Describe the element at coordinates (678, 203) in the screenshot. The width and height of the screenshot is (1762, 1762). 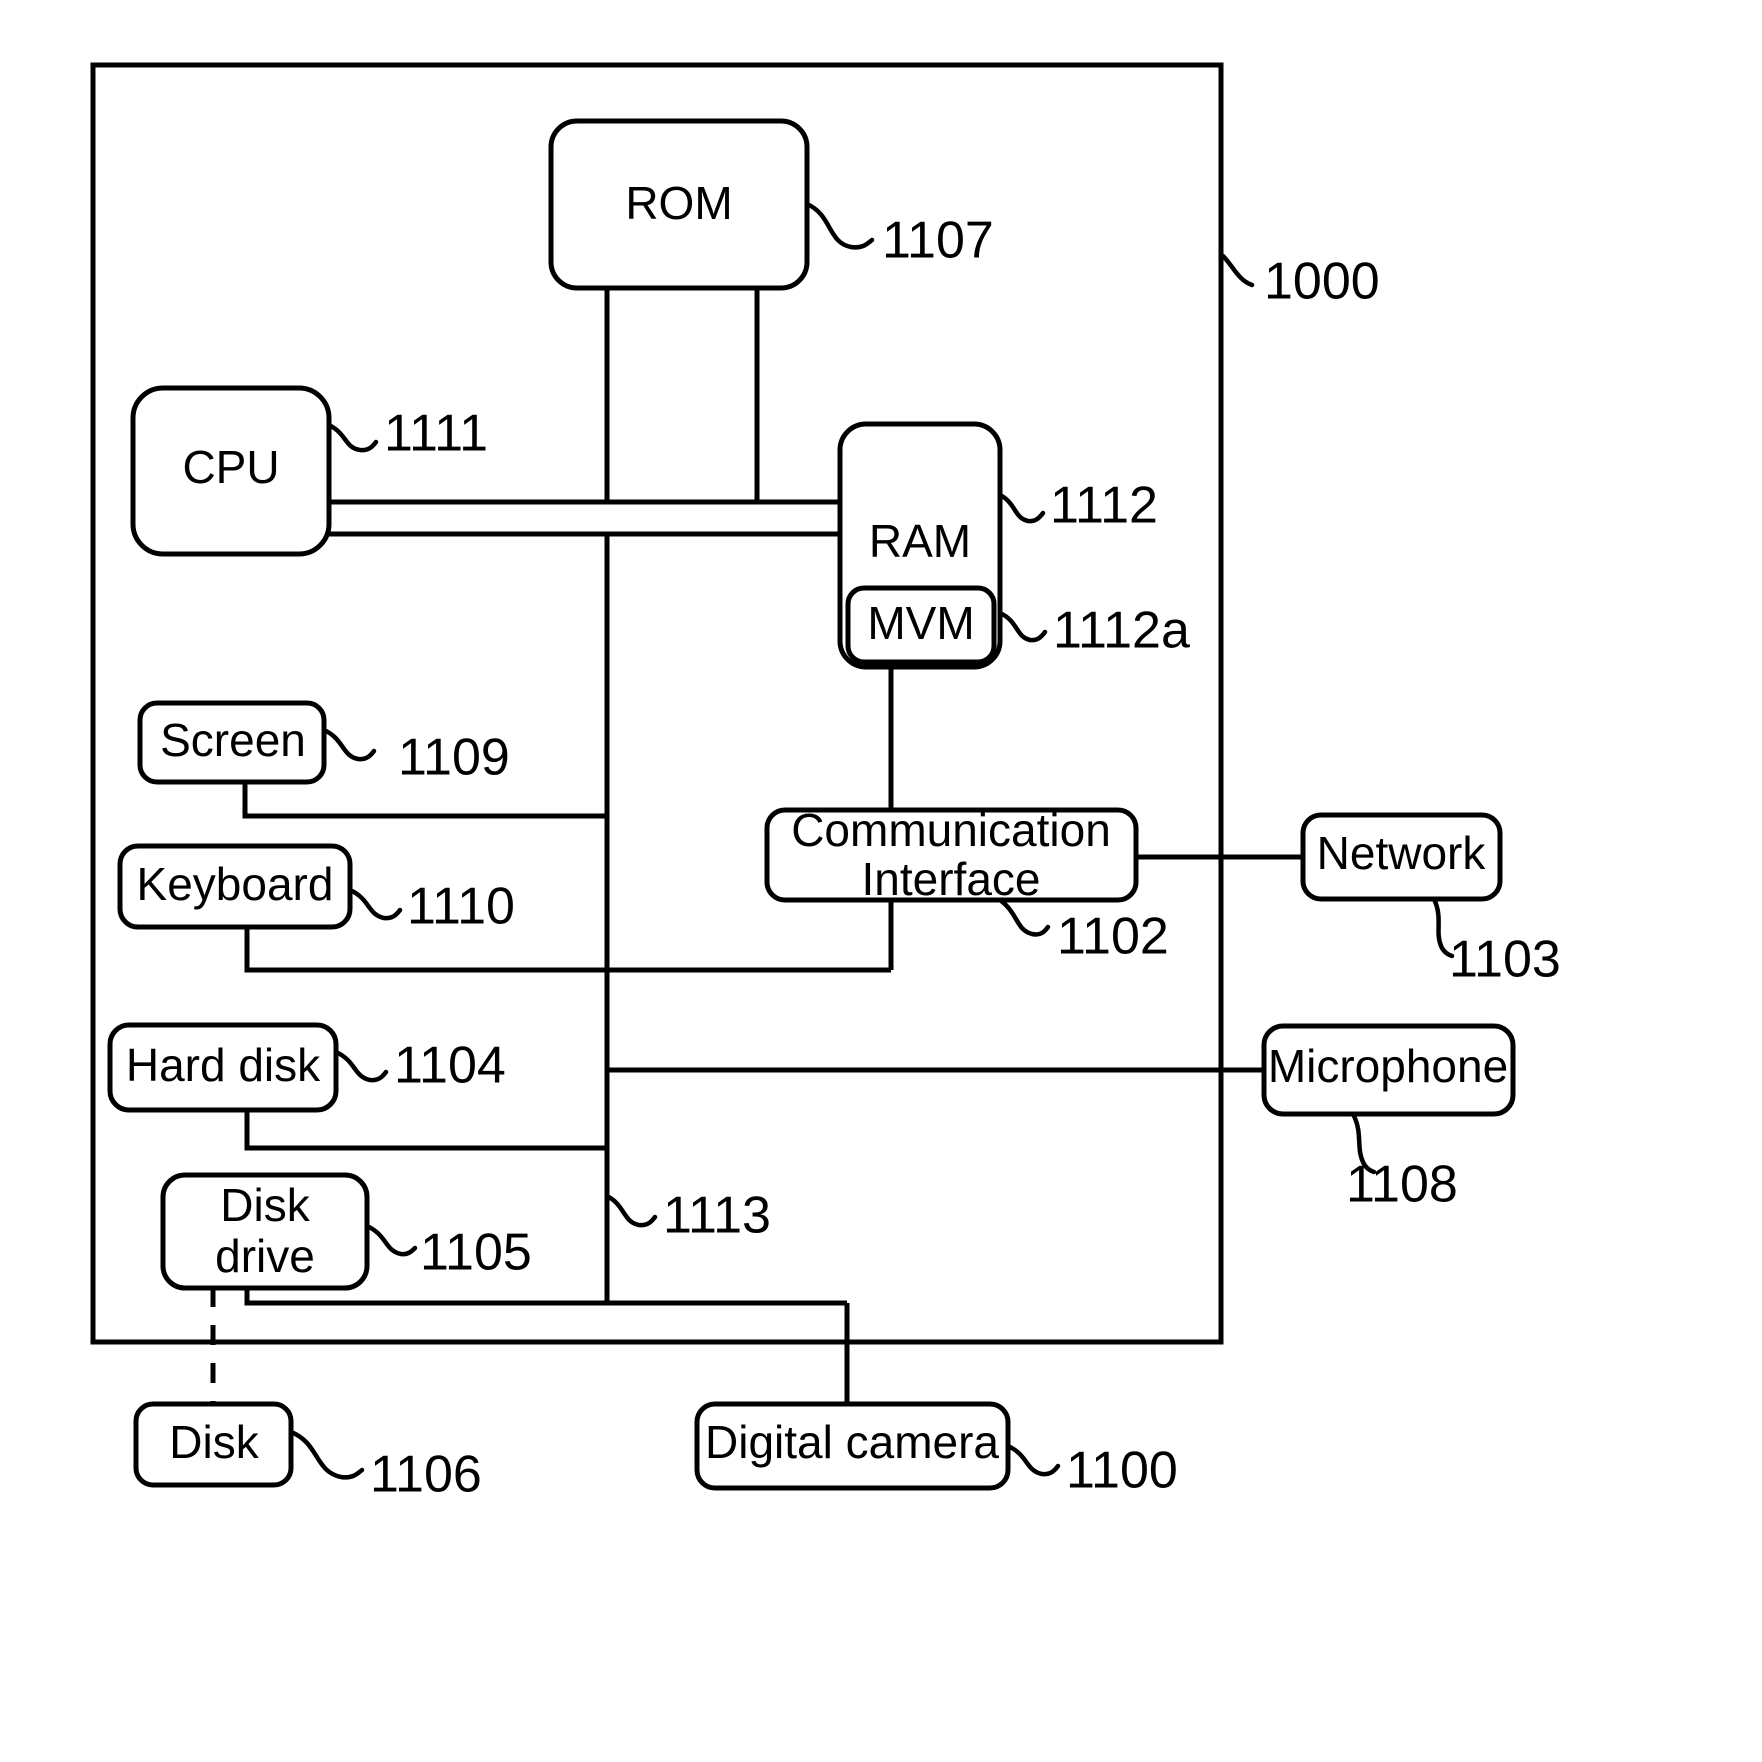
I see `block-rom-label: ROM` at that location.